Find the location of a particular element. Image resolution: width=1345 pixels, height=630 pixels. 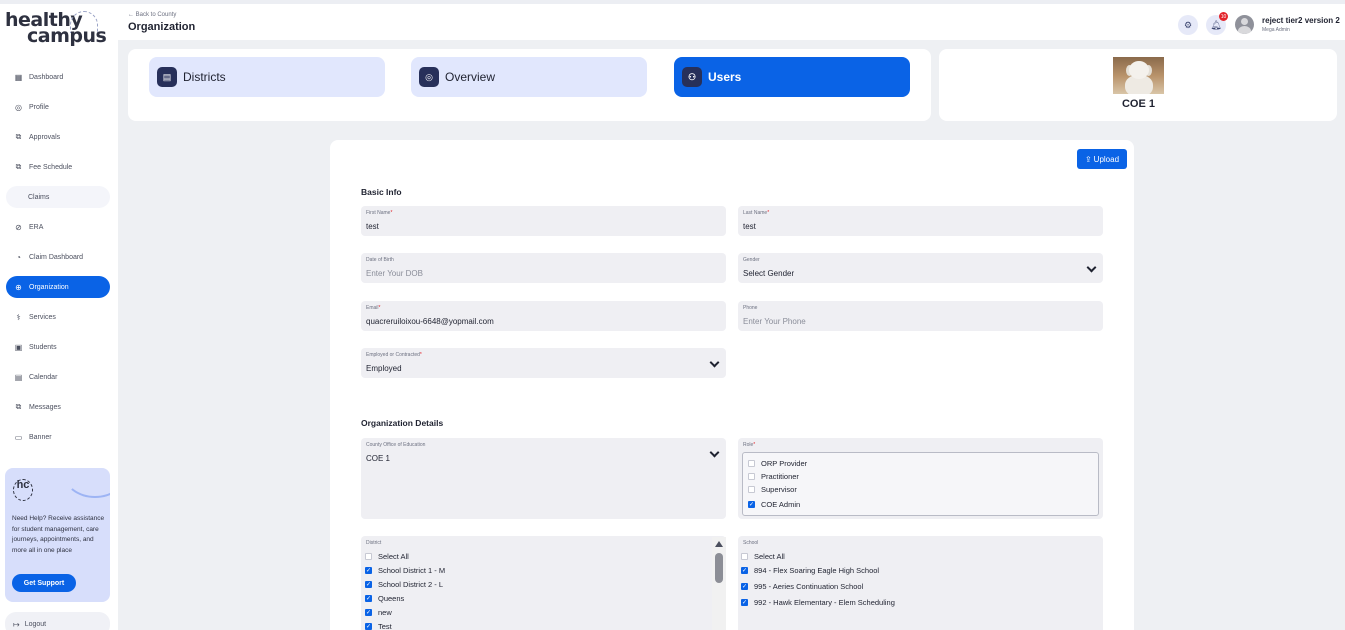

district-option-label: School District 1 - M is located at coordinates (412, 570).